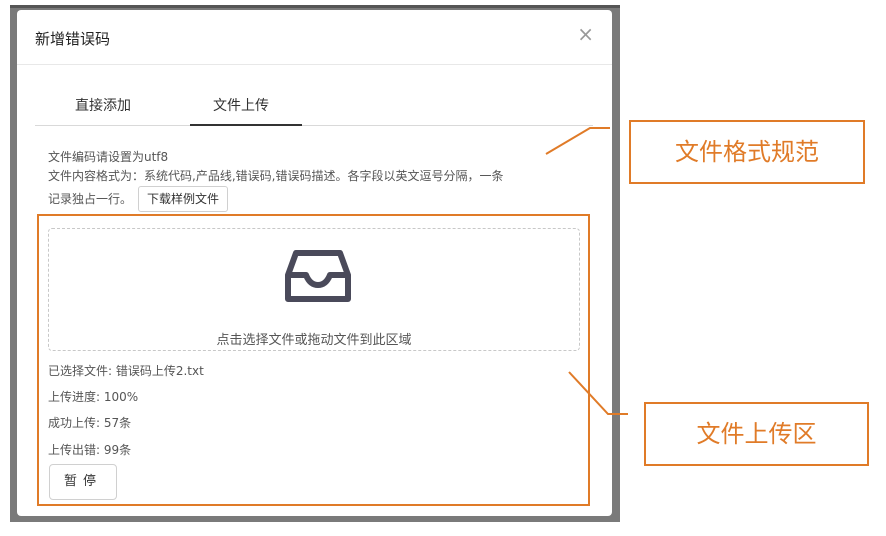  Describe the element at coordinates (577, 141) in the screenshot. I see `format-leader-line` at that location.